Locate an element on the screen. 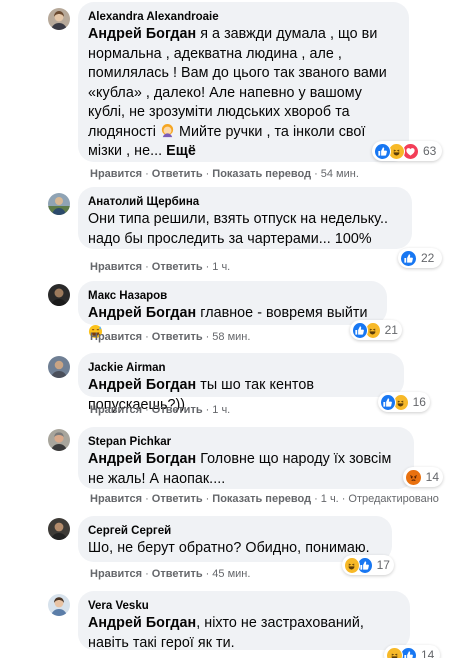 This screenshot has height=658, width=475. angry-reaction-icon is located at coordinates (413, 477).